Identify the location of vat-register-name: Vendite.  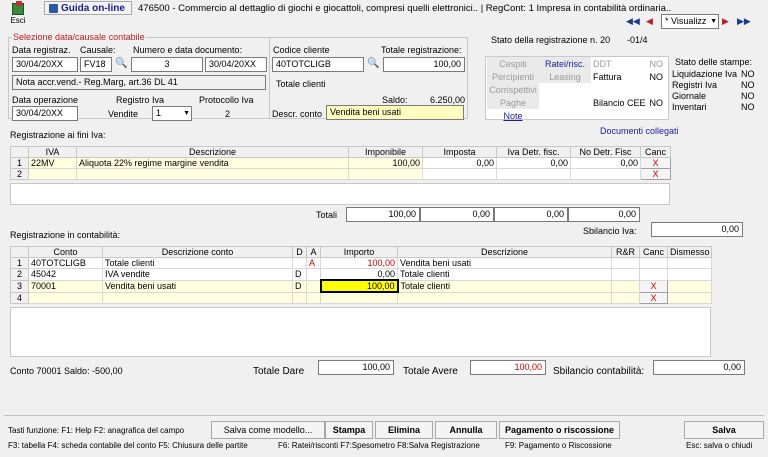
(123, 114).